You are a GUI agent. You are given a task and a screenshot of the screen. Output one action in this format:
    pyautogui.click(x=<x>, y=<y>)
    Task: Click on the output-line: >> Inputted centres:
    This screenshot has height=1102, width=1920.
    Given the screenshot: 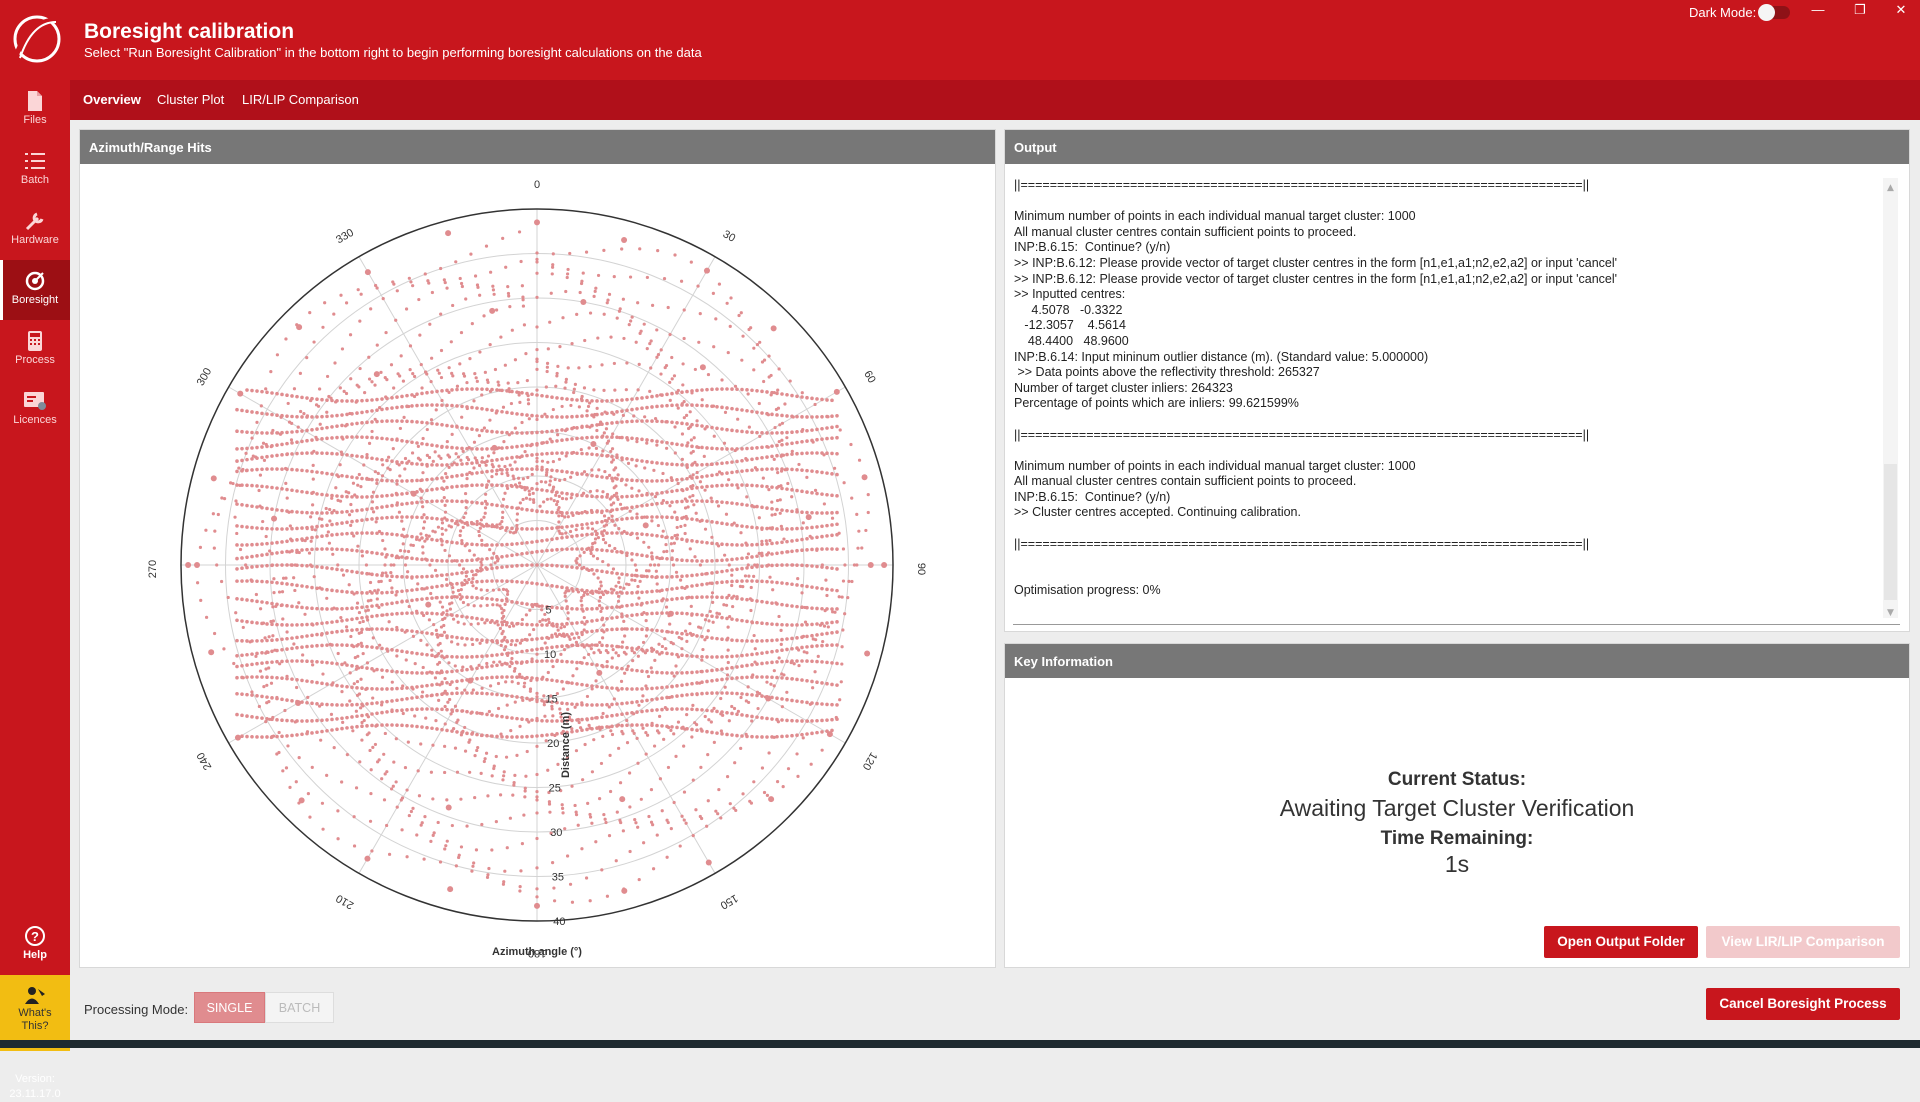 What is the action you would take?
    pyautogui.click(x=1449, y=295)
    